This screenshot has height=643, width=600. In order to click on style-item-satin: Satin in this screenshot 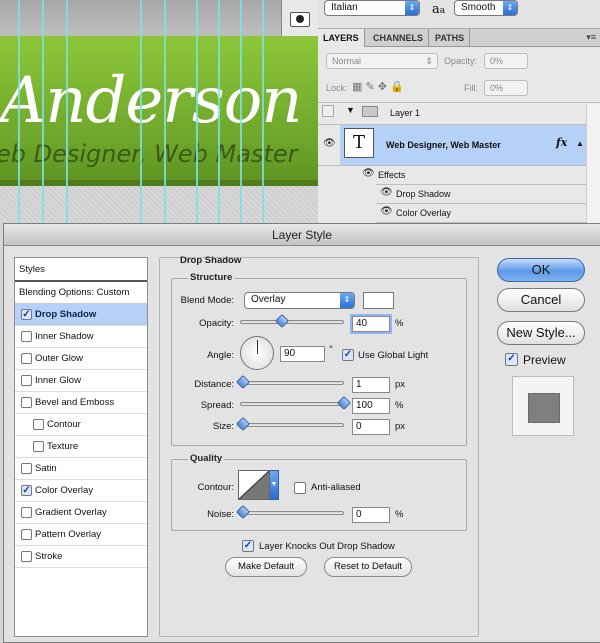, I will do `click(81, 469)`.